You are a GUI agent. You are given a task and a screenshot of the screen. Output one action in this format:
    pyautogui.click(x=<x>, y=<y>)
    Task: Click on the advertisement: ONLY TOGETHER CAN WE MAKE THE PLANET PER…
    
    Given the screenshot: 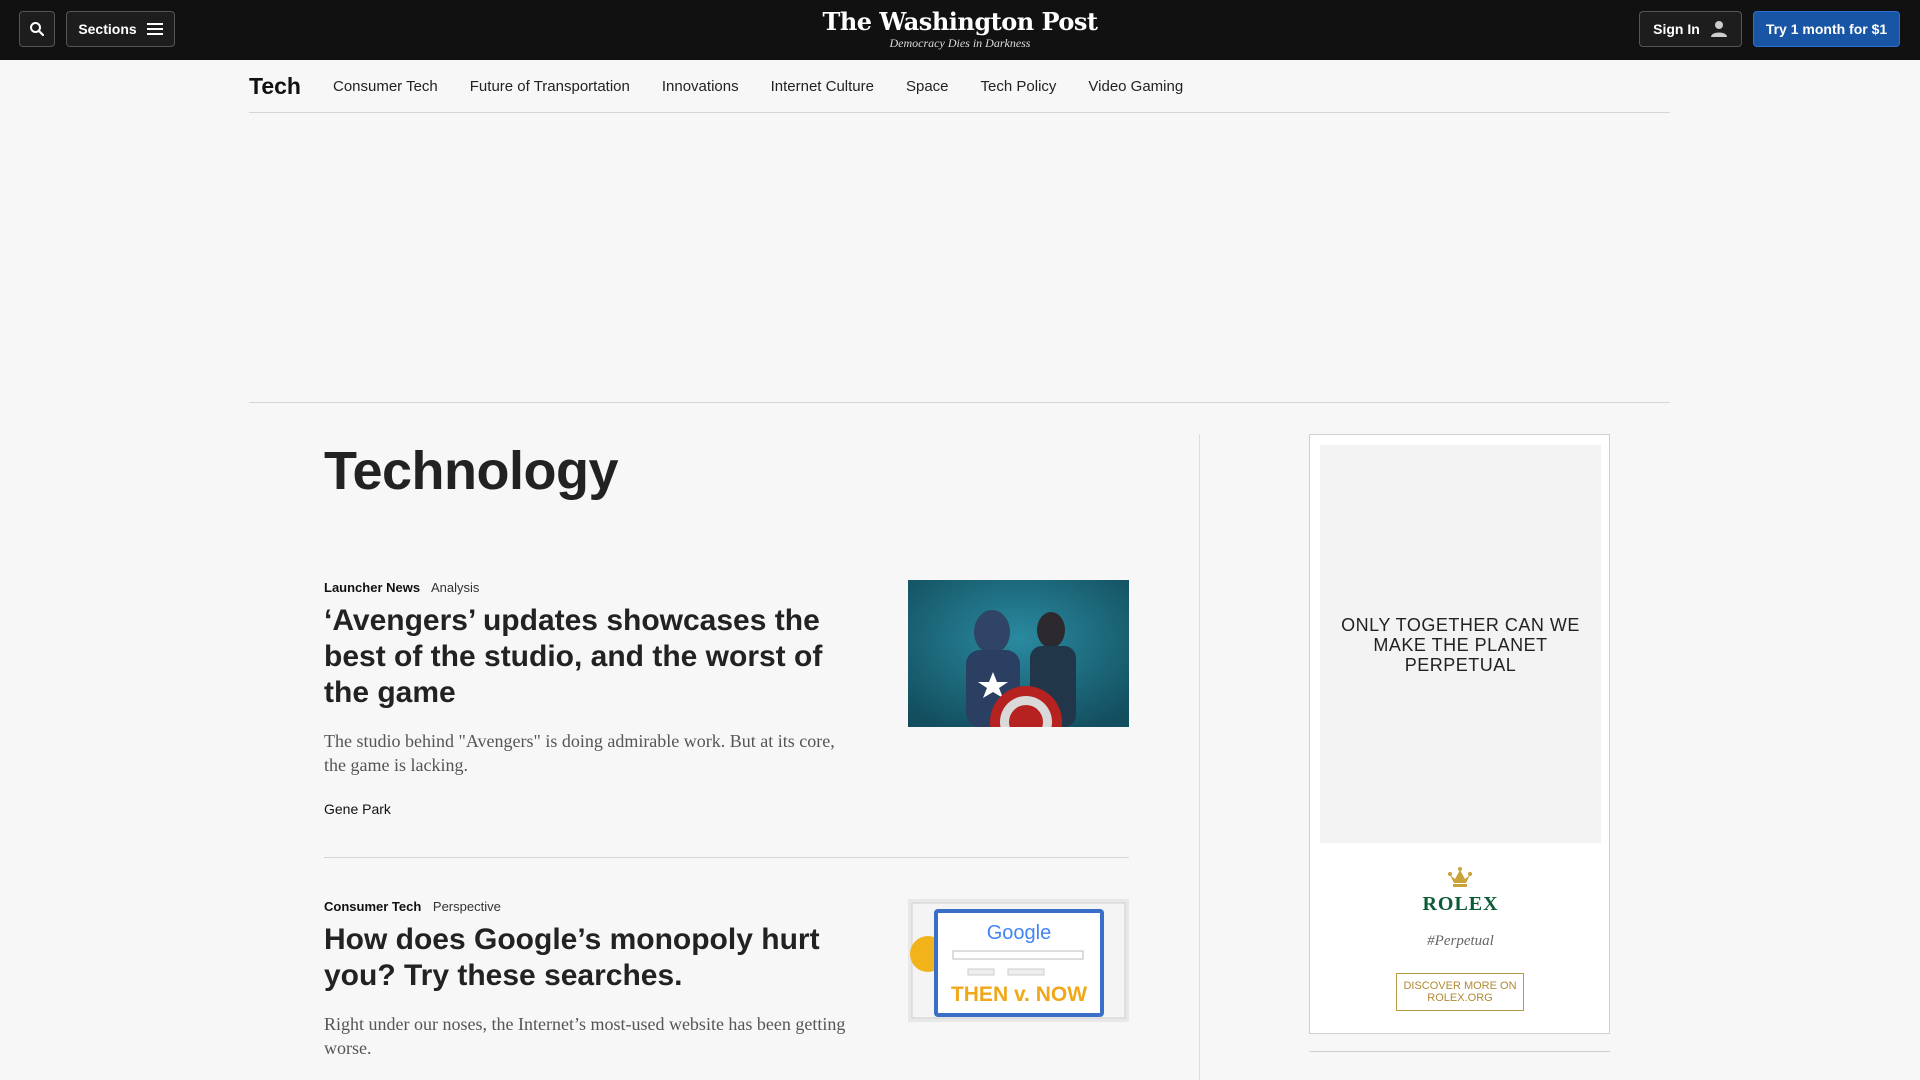 What is the action you would take?
    pyautogui.click(x=1459, y=734)
    